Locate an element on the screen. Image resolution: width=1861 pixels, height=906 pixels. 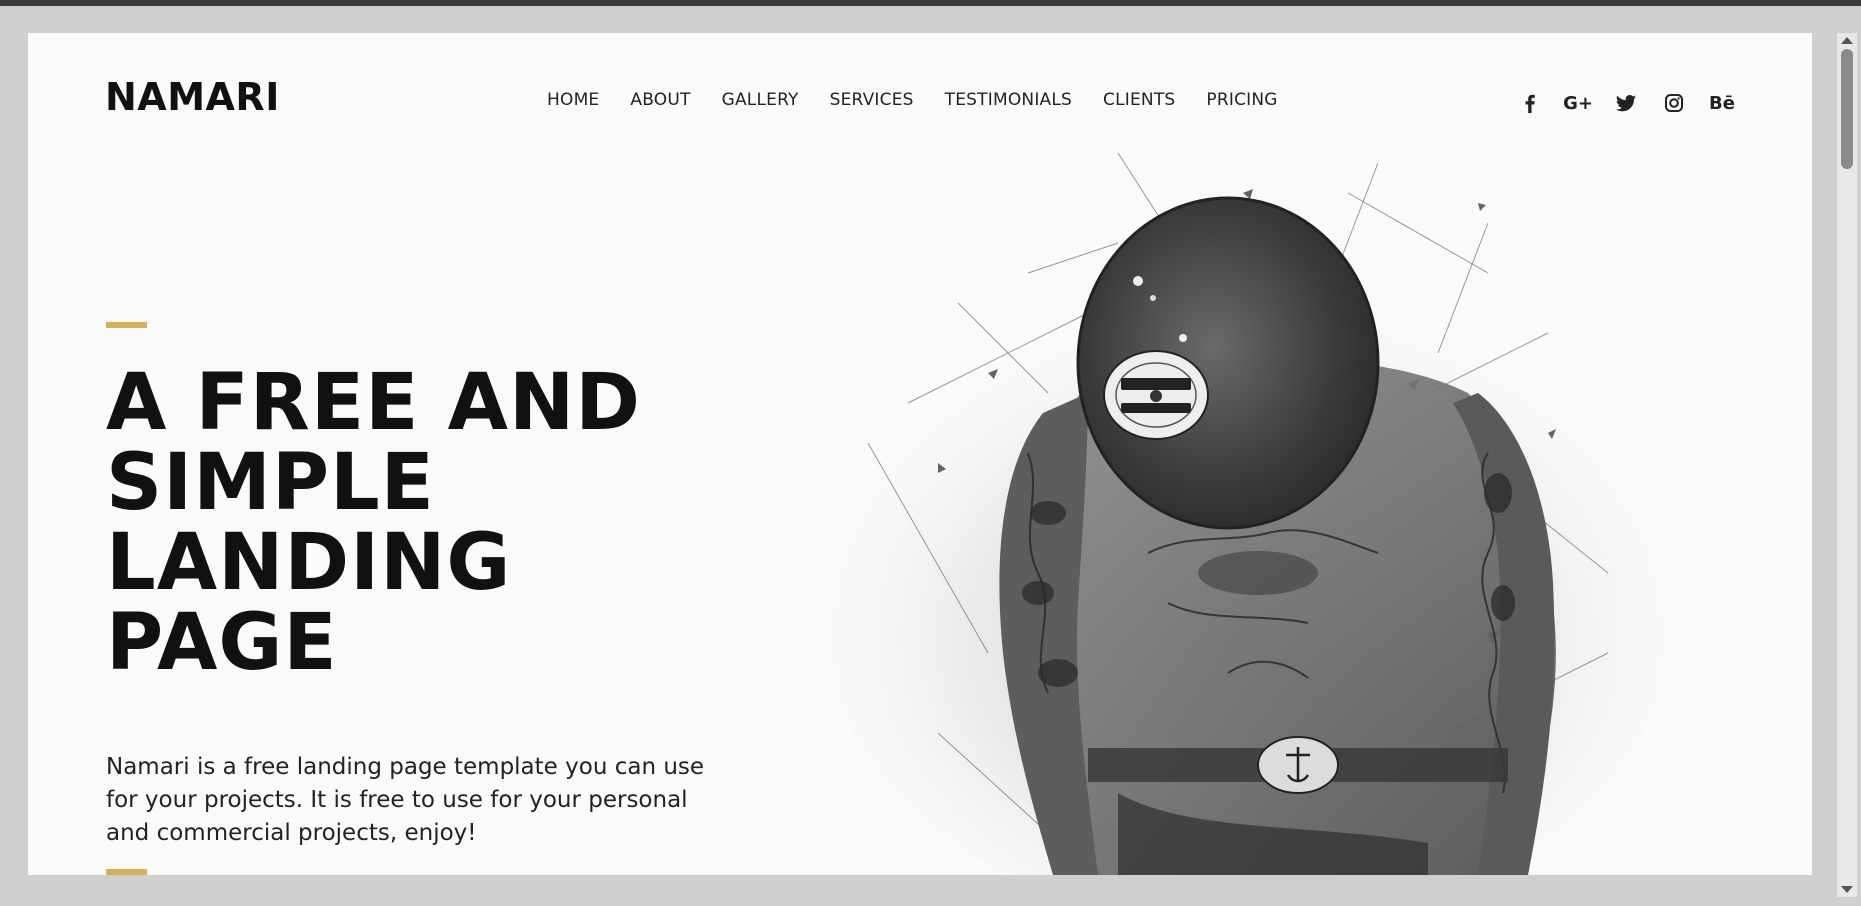
google-plus-icon: G+ is located at coordinates (1578, 103).